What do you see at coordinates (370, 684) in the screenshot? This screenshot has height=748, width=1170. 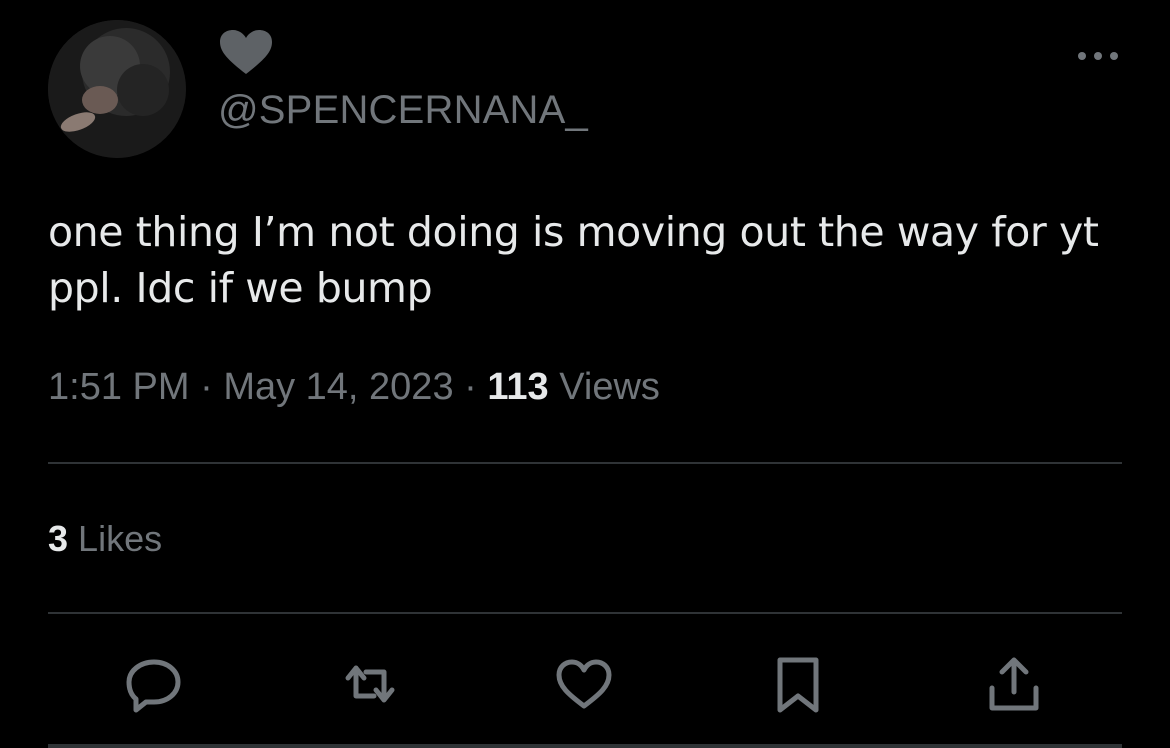 I see `retweet-icon` at bounding box center [370, 684].